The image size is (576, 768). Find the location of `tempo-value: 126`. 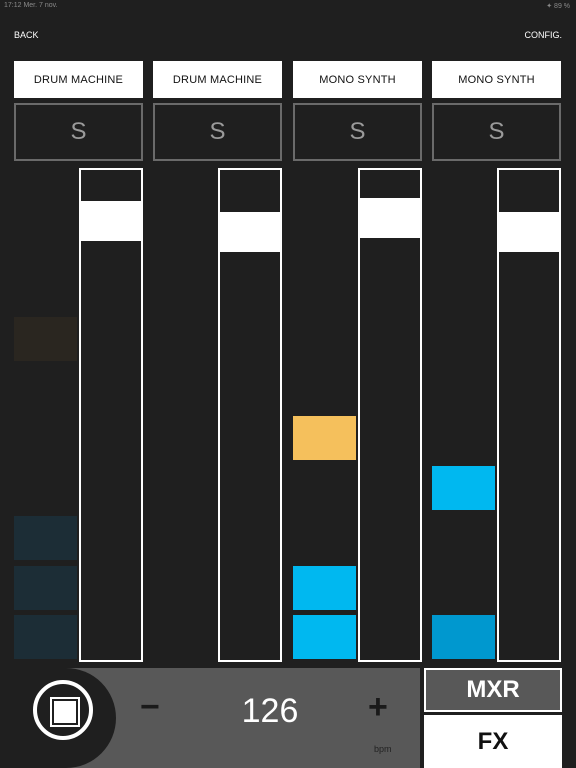

tempo-value: 126 is located at coordinates (270, 711).